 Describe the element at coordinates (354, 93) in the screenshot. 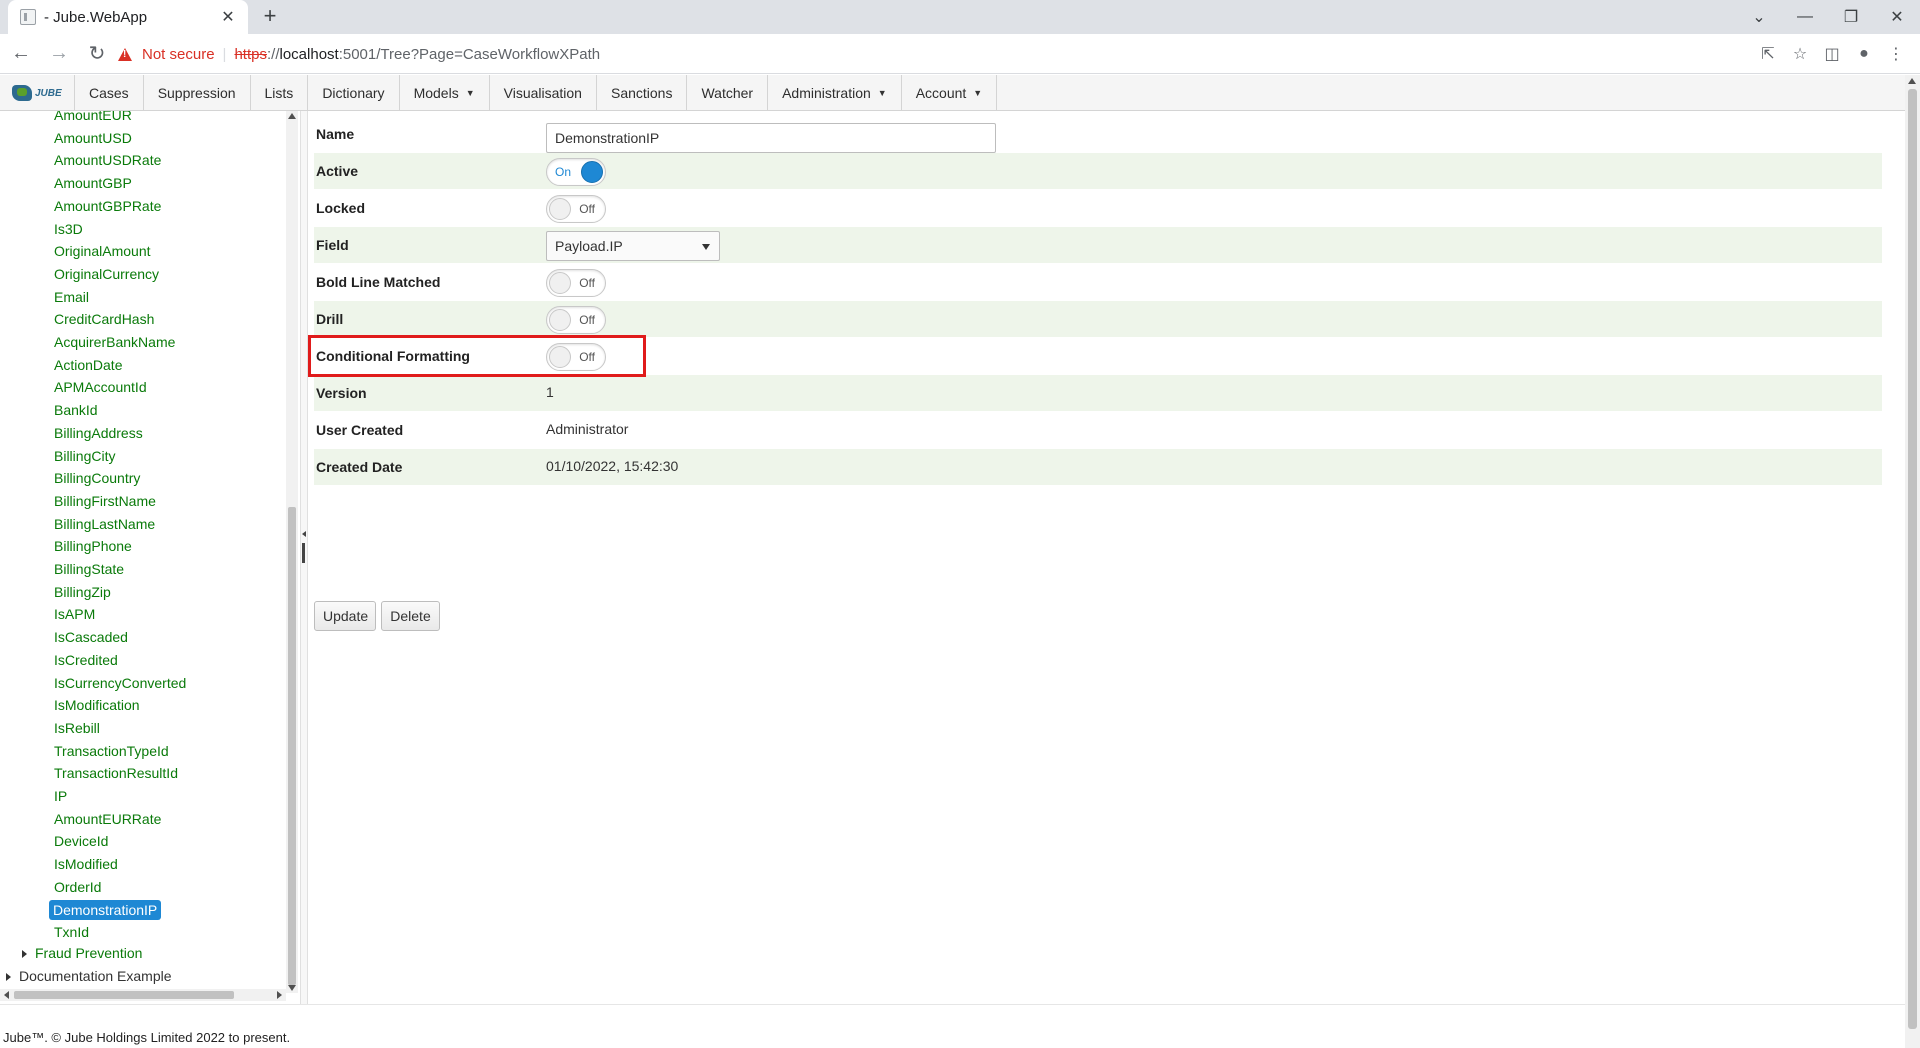

I see `menu-item-dictionary: Dictionary` at that location.